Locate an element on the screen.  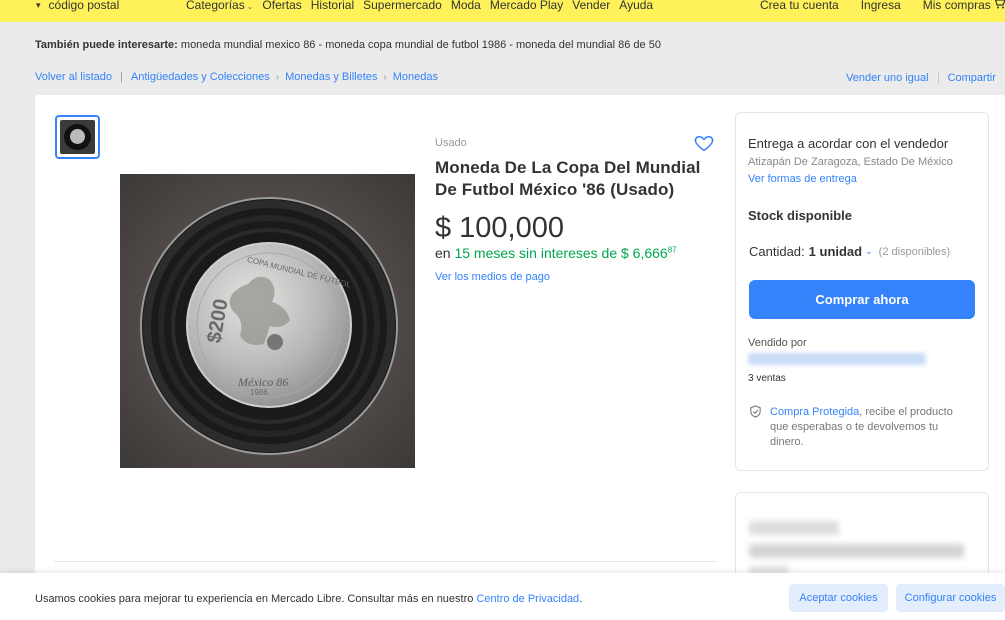
product-price: $ 100,000 is located at coordinates (499, 228).